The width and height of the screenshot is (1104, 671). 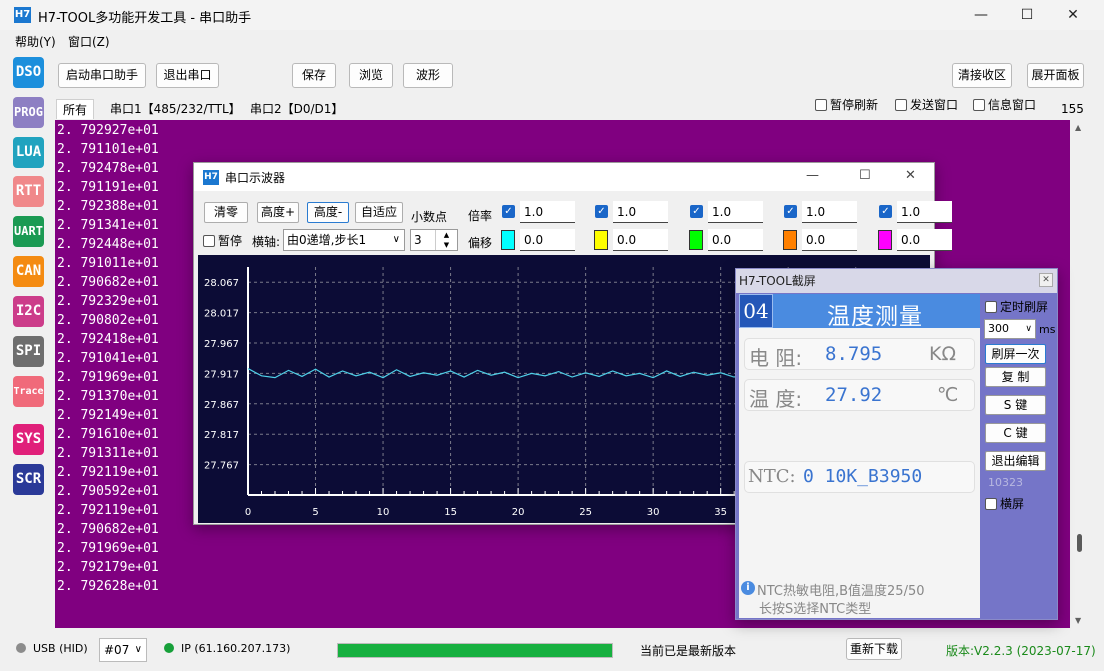 I want to click on auto-fit-button: 自适应, so click(x=379, y=212).